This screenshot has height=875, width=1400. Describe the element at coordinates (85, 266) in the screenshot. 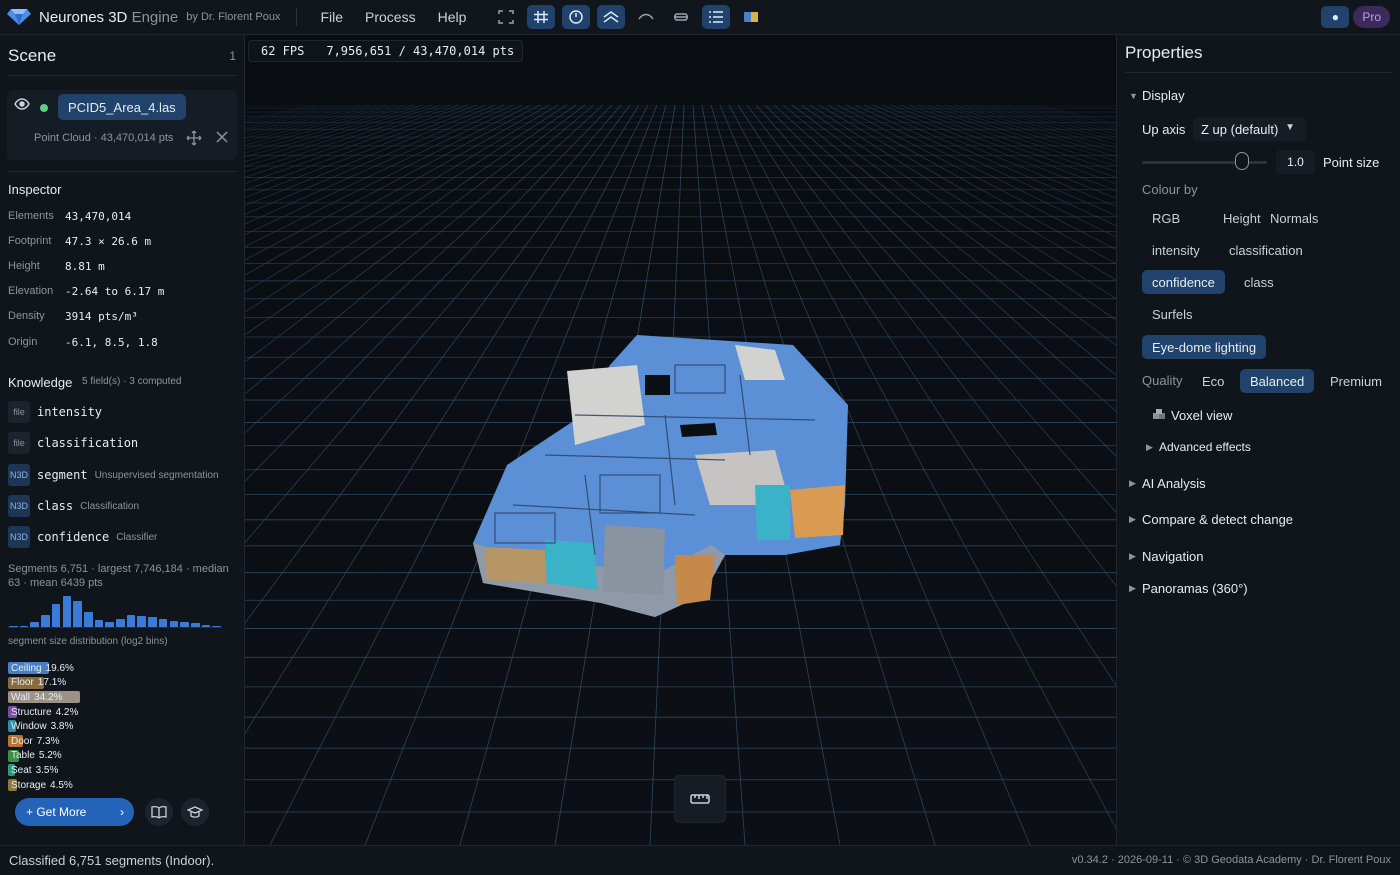

I see `inspector-value: 8.81 m` at that location.